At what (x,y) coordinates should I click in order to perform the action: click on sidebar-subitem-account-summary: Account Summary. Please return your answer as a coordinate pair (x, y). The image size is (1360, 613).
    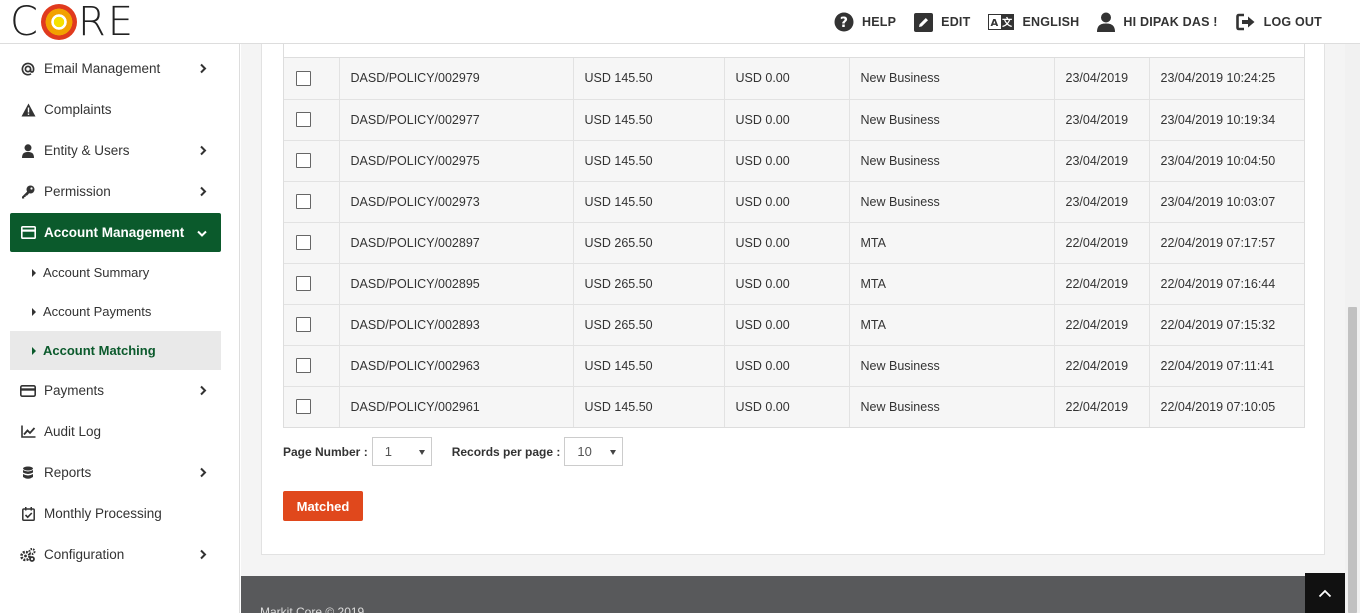
    Looking at the image, I should click on (115, 272).